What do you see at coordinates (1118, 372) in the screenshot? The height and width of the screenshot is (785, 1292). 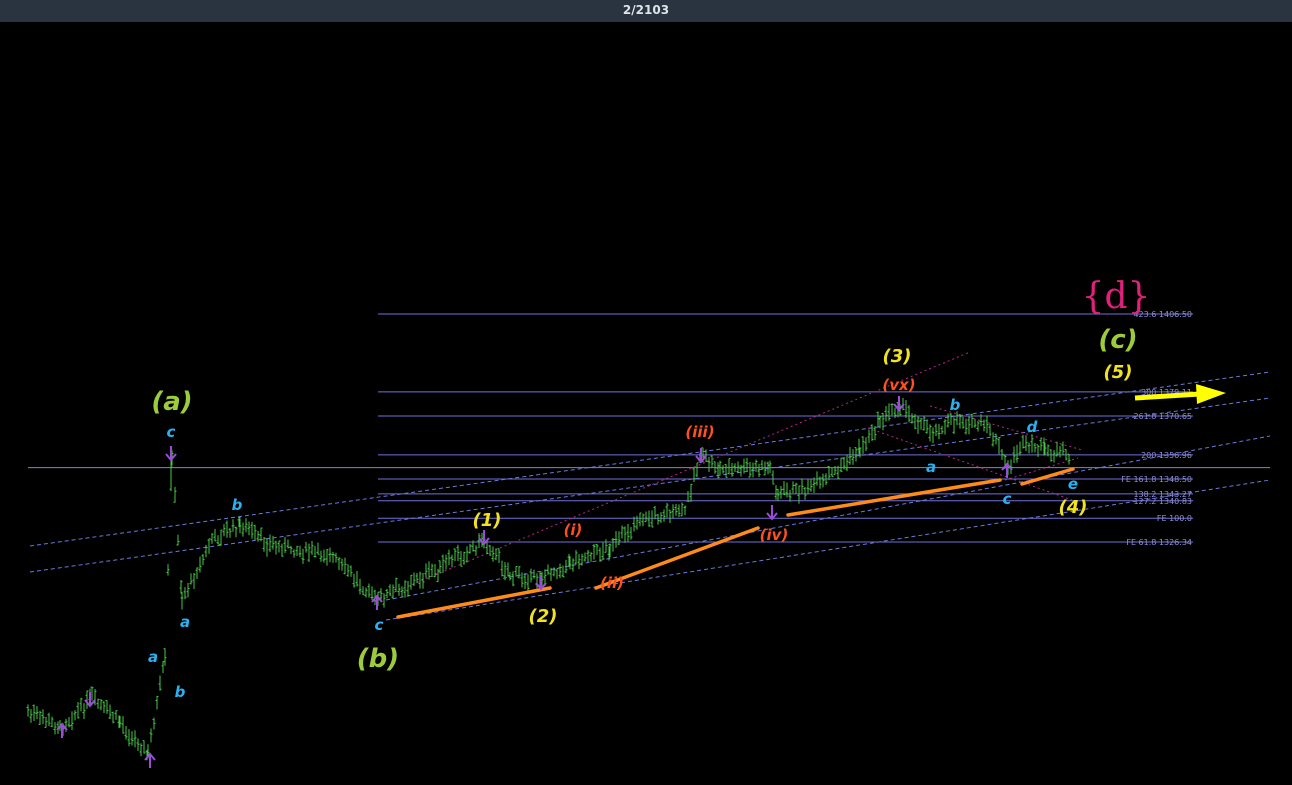 I see `wave-label: (5)` at bounding box center [1118, 372].